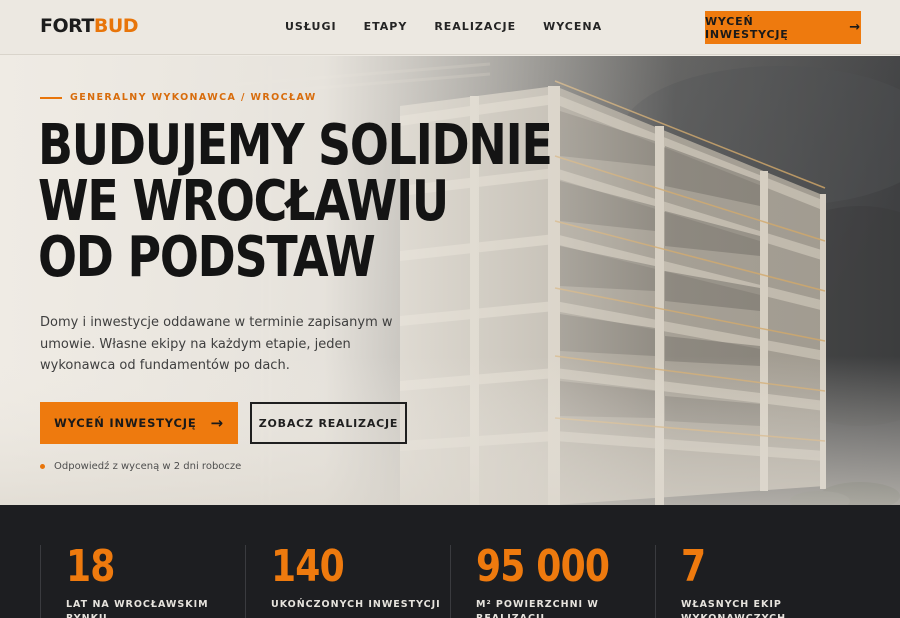  What do you see at coordinates (51, 97) in the screenshot?
I see `eyebrow-divider` at bounding box center [51, 97].